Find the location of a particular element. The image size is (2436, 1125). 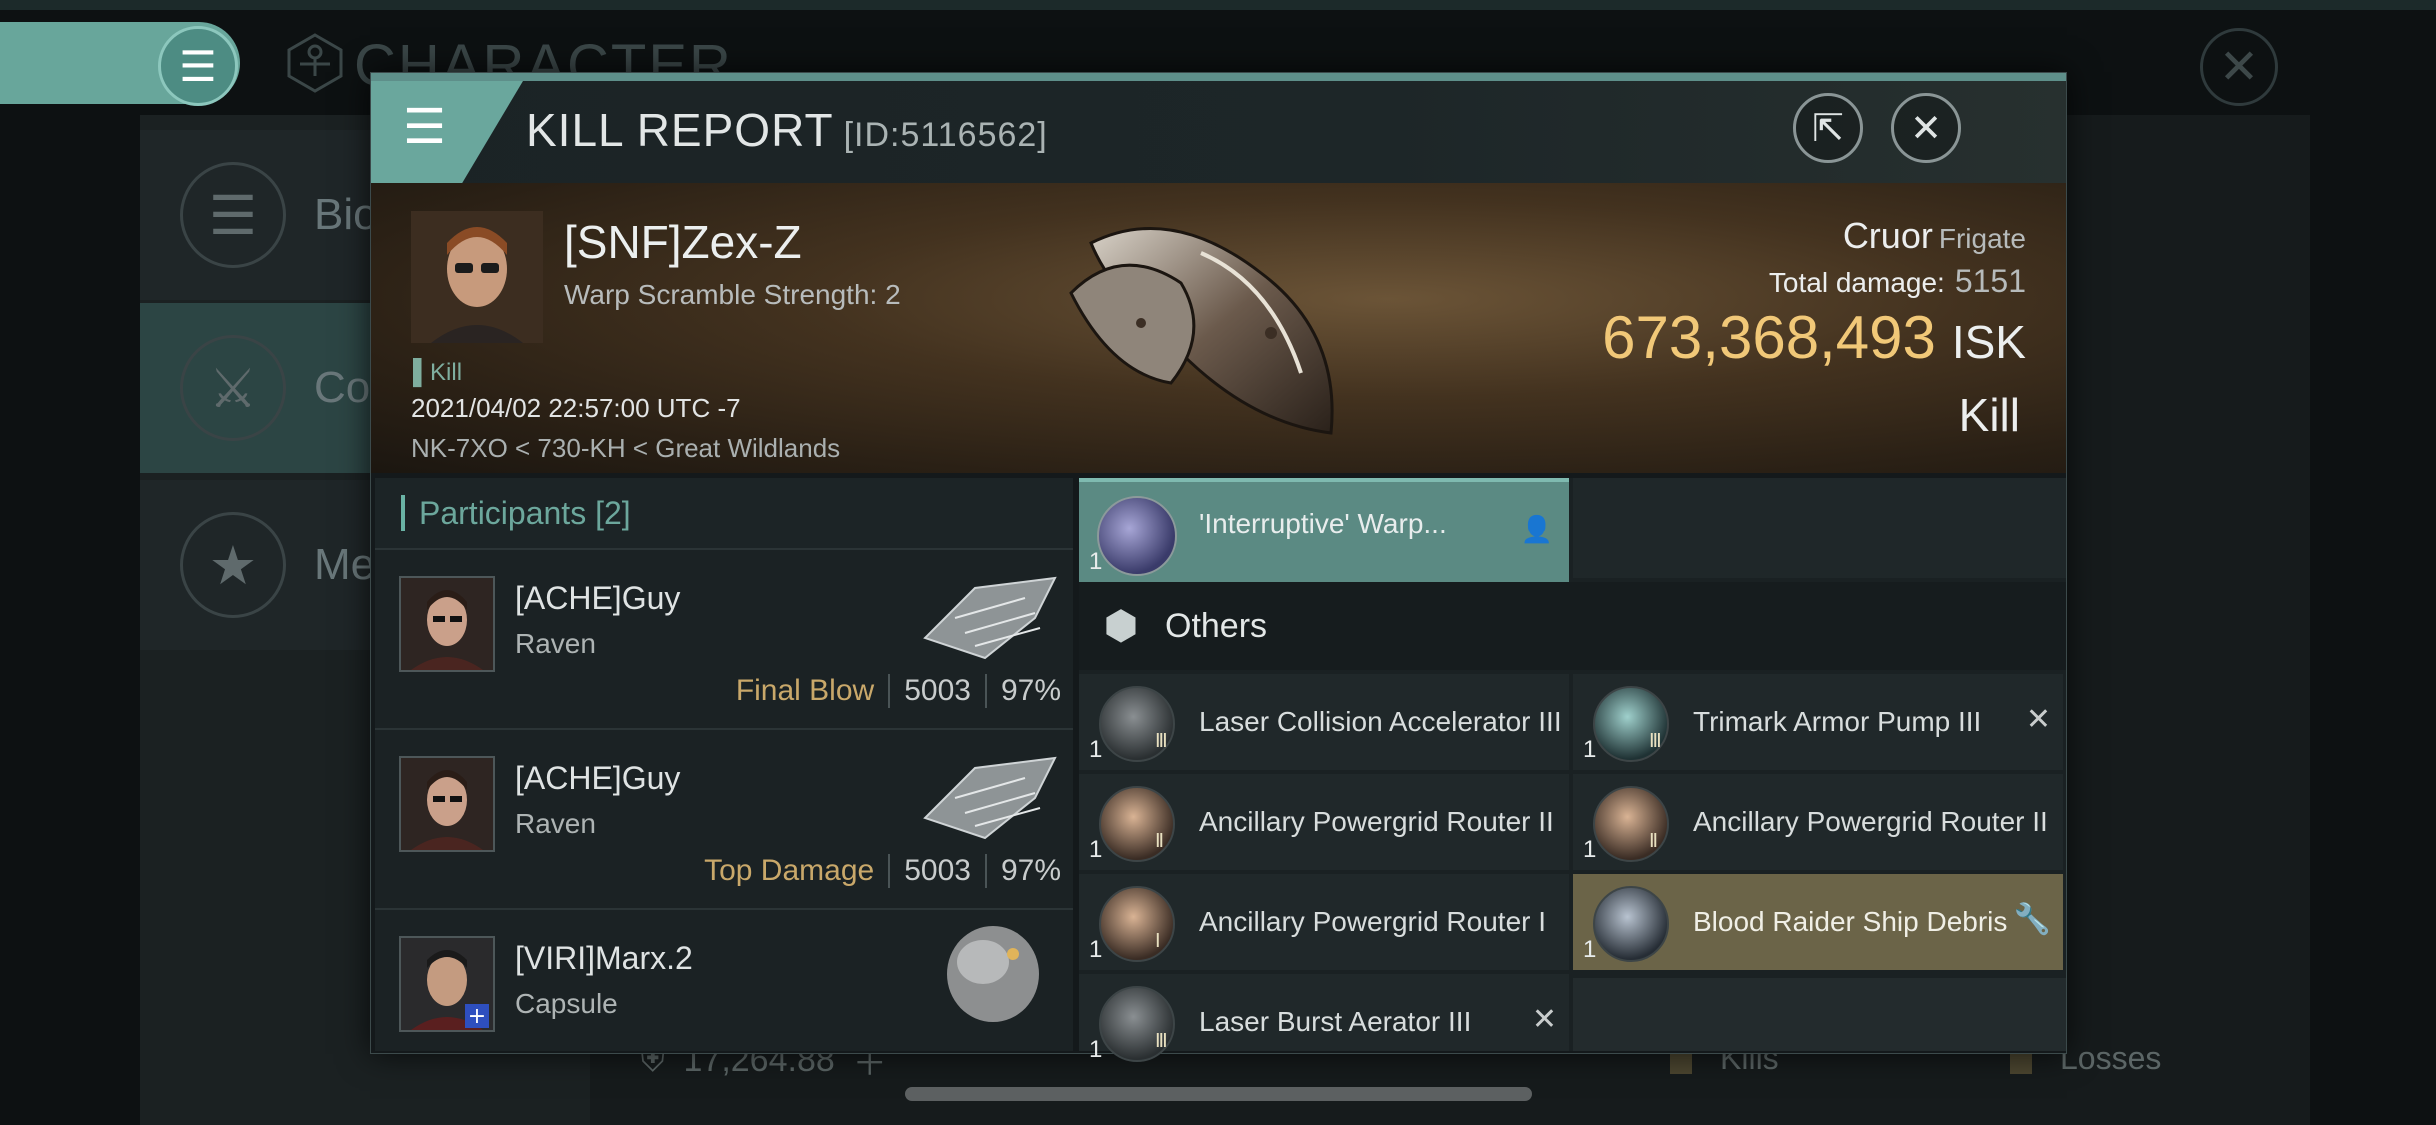

victim-subtitle: Warp Scramble Strength: 2 is located at coordinates (732, 294).